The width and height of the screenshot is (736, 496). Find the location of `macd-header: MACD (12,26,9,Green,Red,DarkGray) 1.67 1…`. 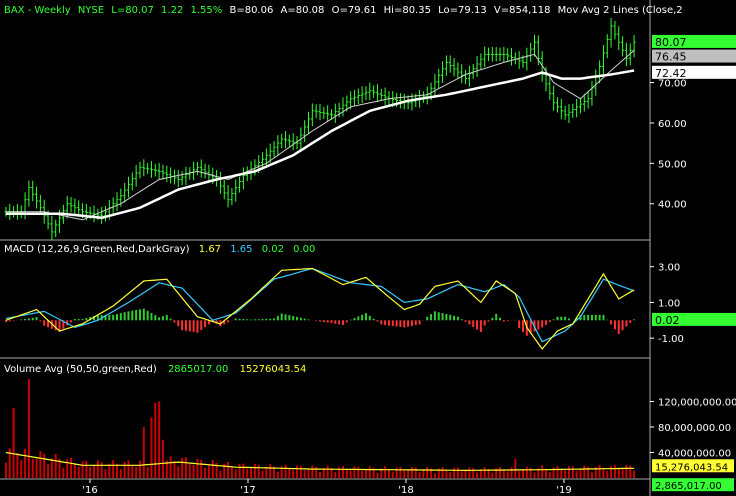

macd-header: MACD (12,26,9,Green,Red,DarkGray) 1.67 1… is located at coordinates (159, 249).